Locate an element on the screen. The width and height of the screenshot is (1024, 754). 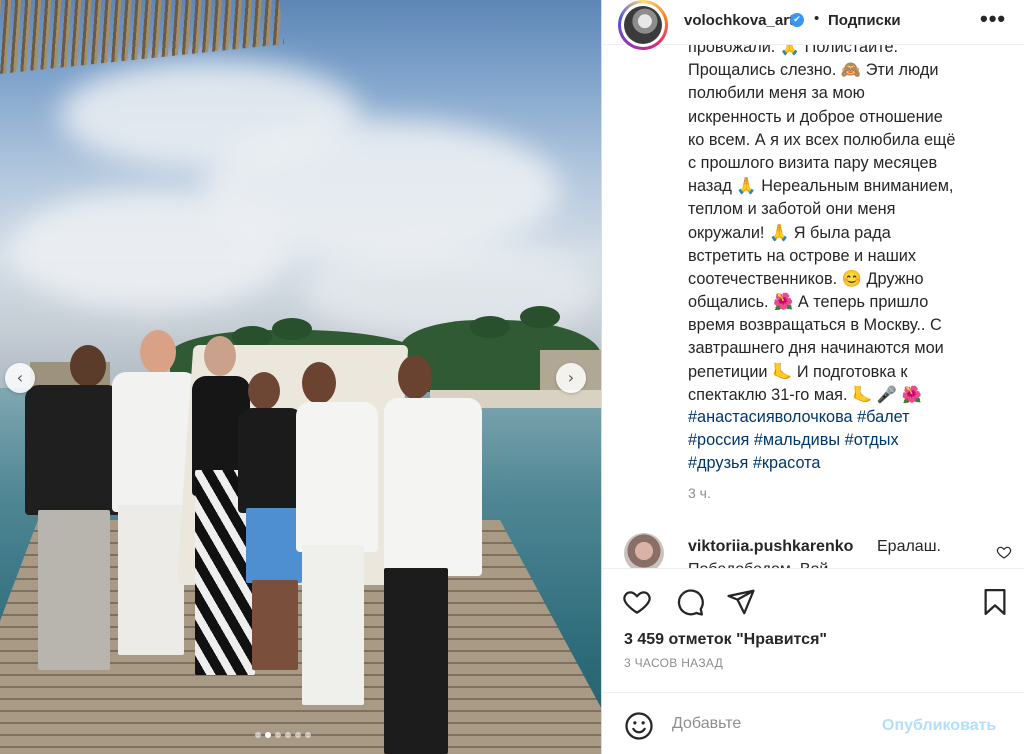
caption-line: время возвращаться в Москву.. С is located at coordinates (815, 325).